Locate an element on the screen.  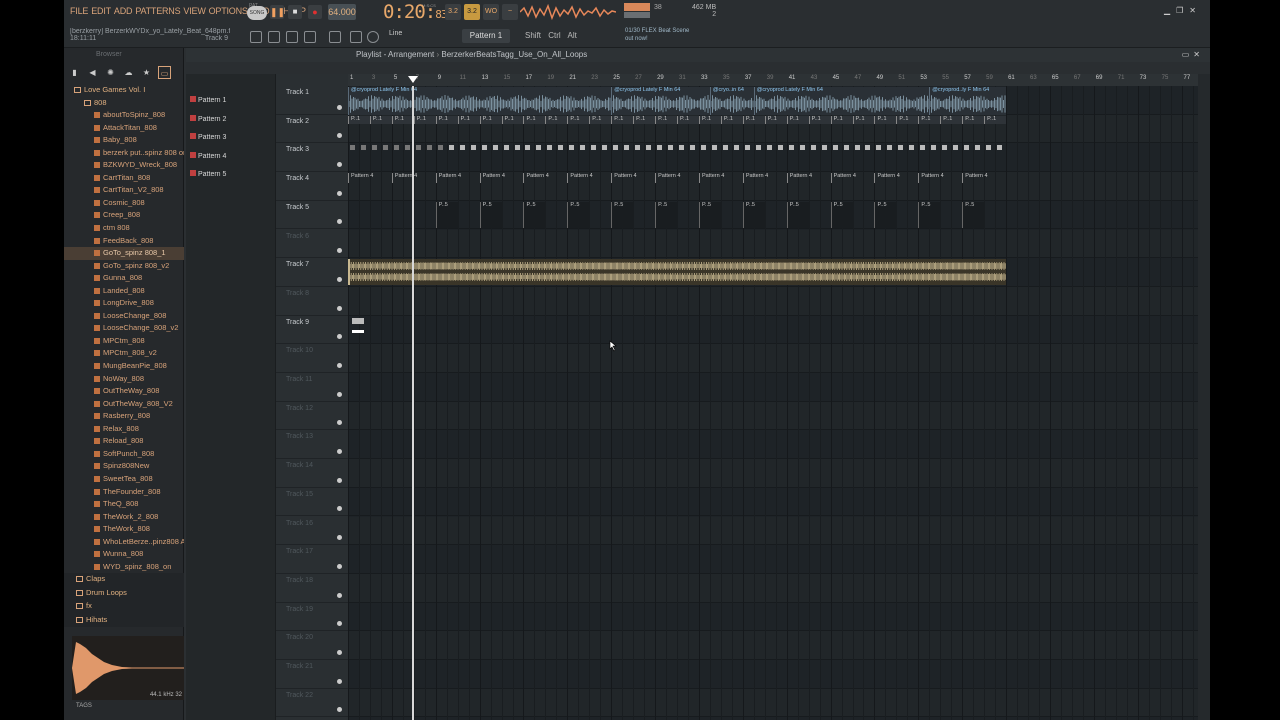
browser-file: GoTo_spinz 808_1 is located at coordinates (124, 253).